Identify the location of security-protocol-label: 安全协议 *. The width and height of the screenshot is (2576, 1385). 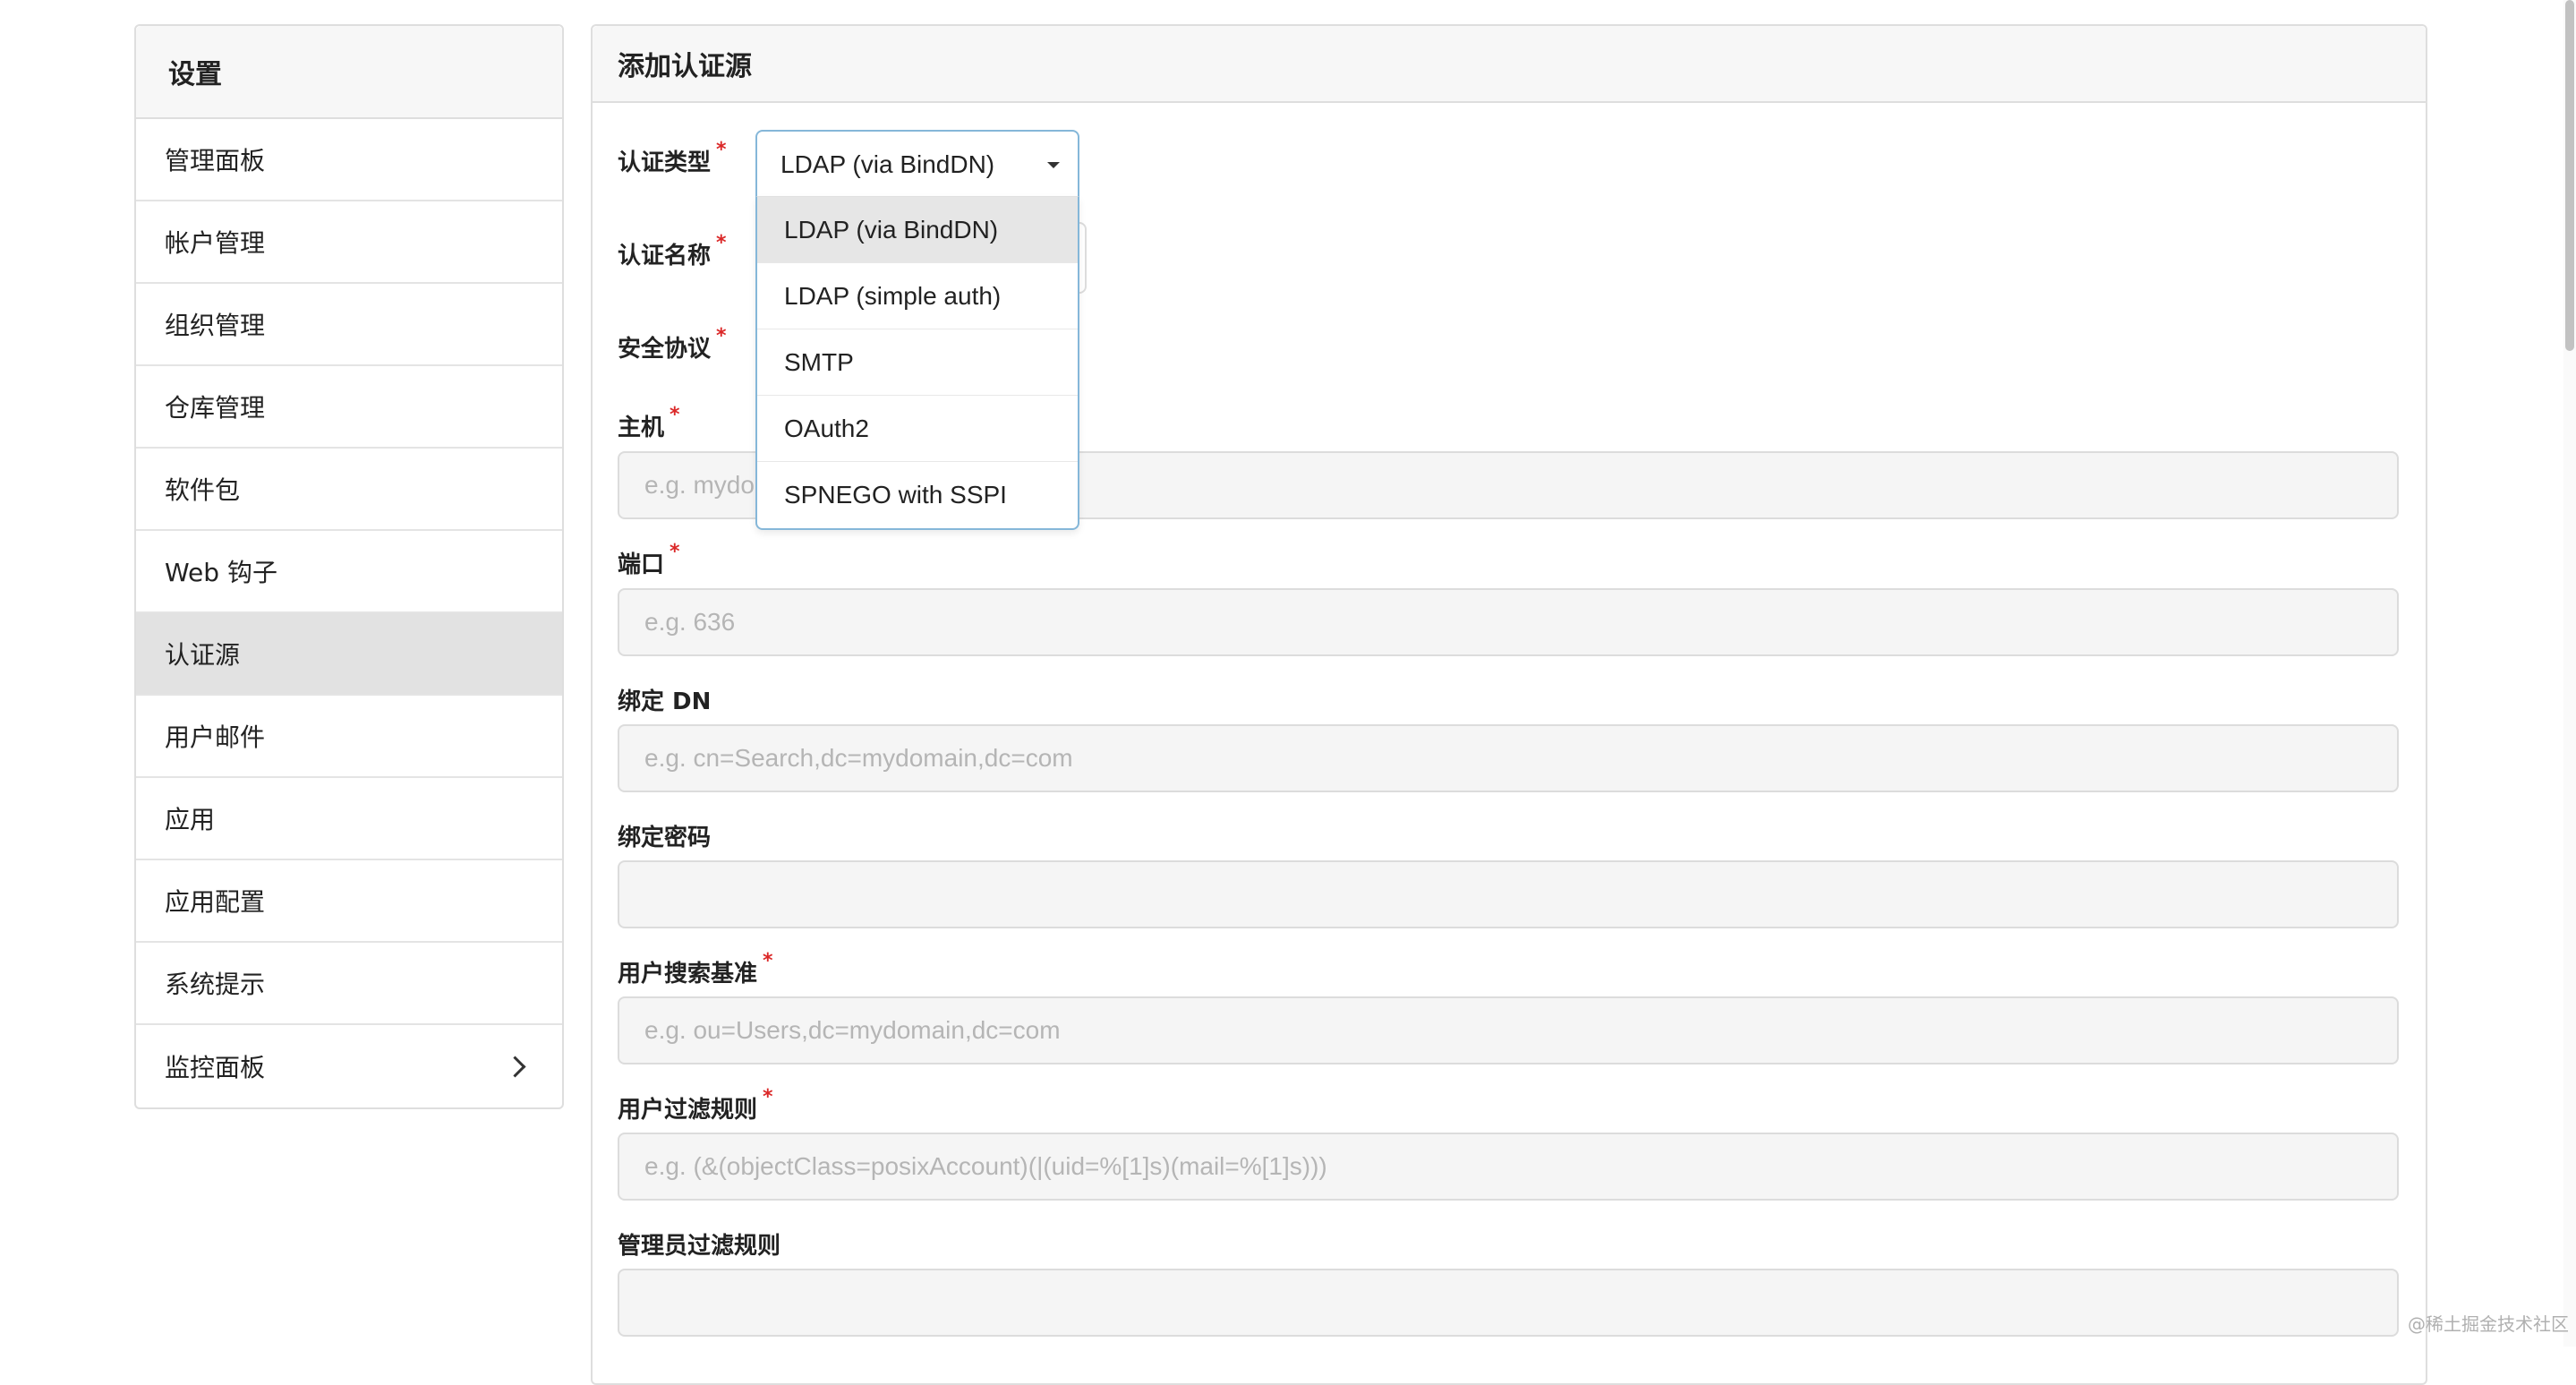
(672, 344).